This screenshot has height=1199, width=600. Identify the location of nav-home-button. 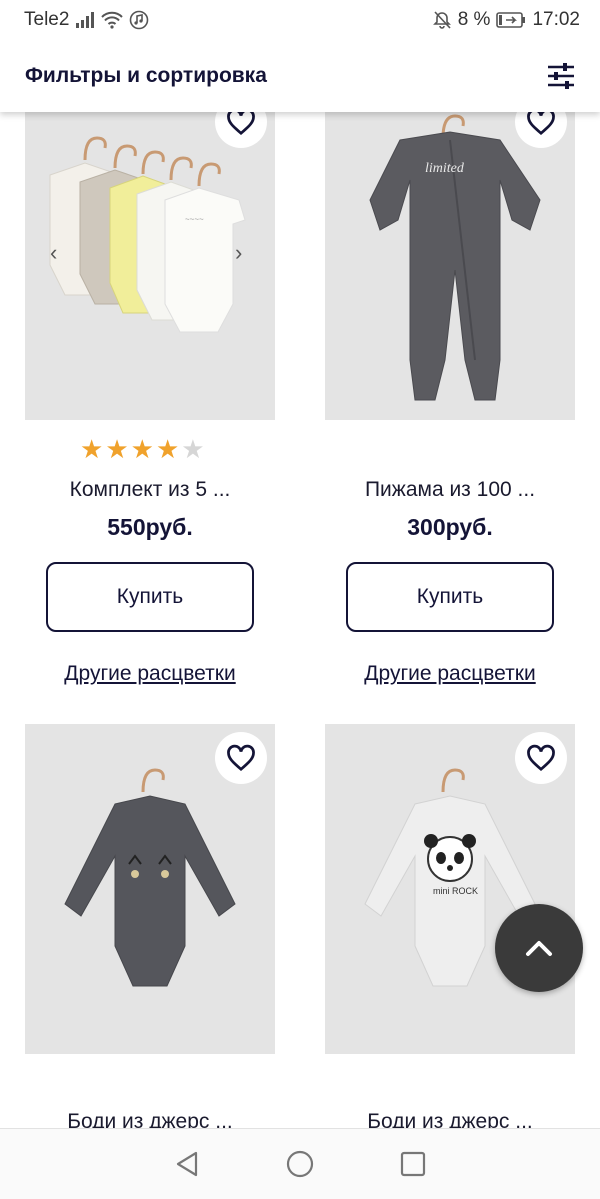
(300, 1164).